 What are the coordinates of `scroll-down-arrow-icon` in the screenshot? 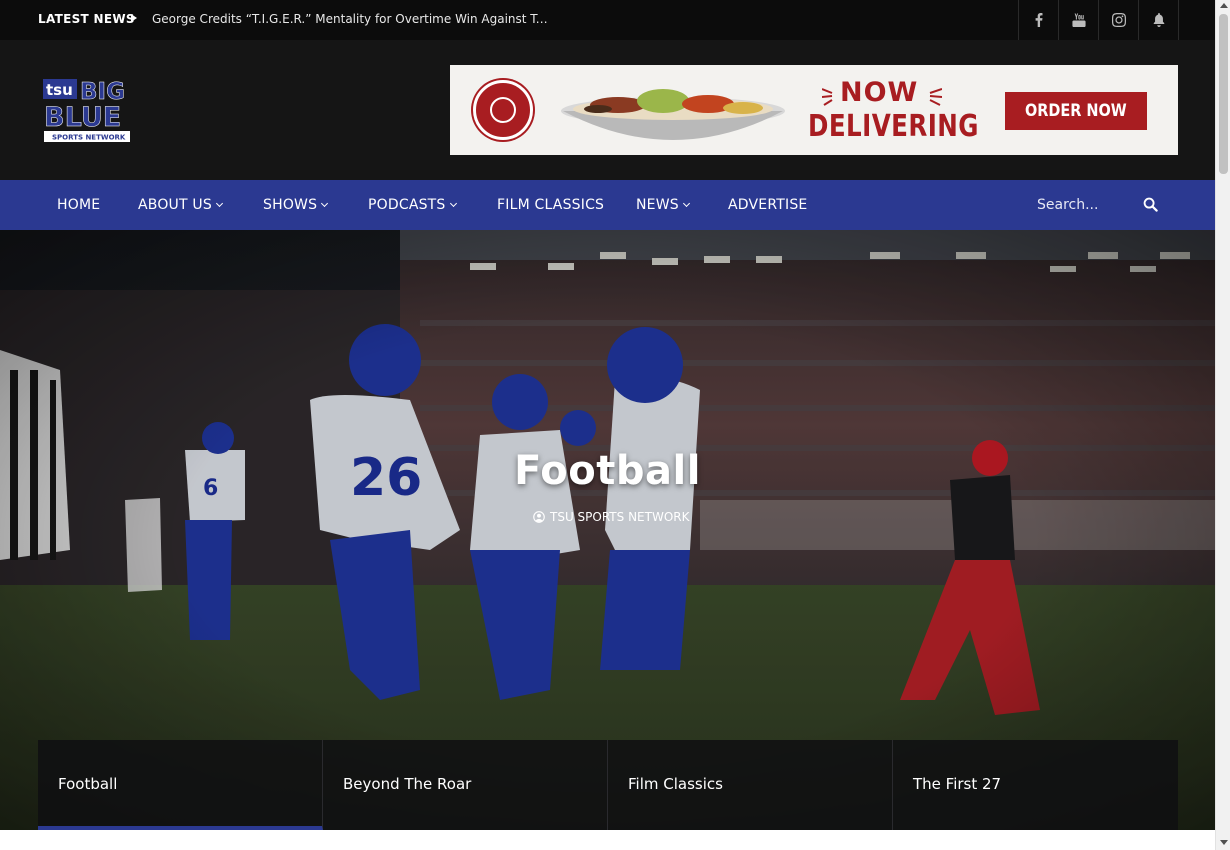 It's located at (1224, 842).